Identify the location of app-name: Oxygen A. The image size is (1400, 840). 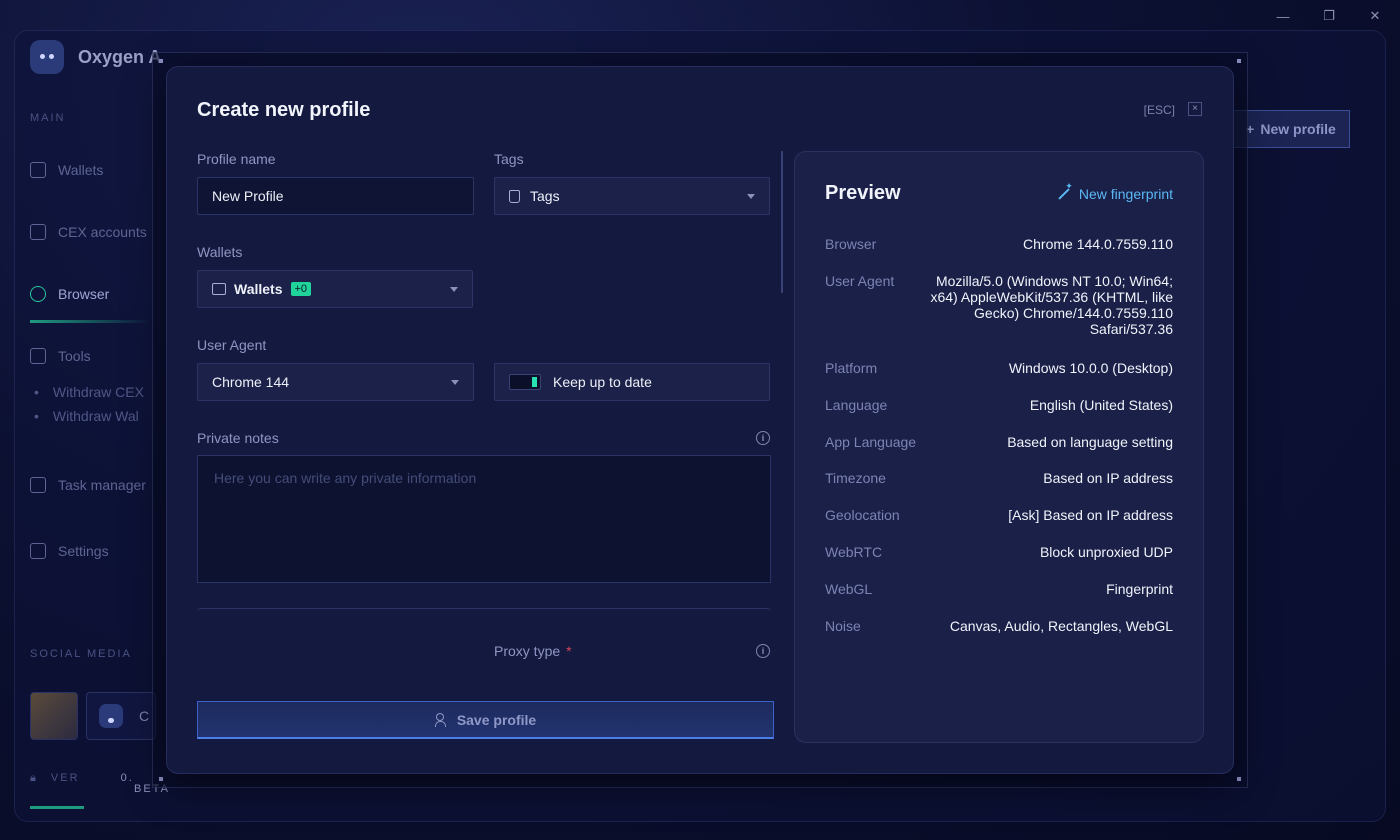
(120, 56).